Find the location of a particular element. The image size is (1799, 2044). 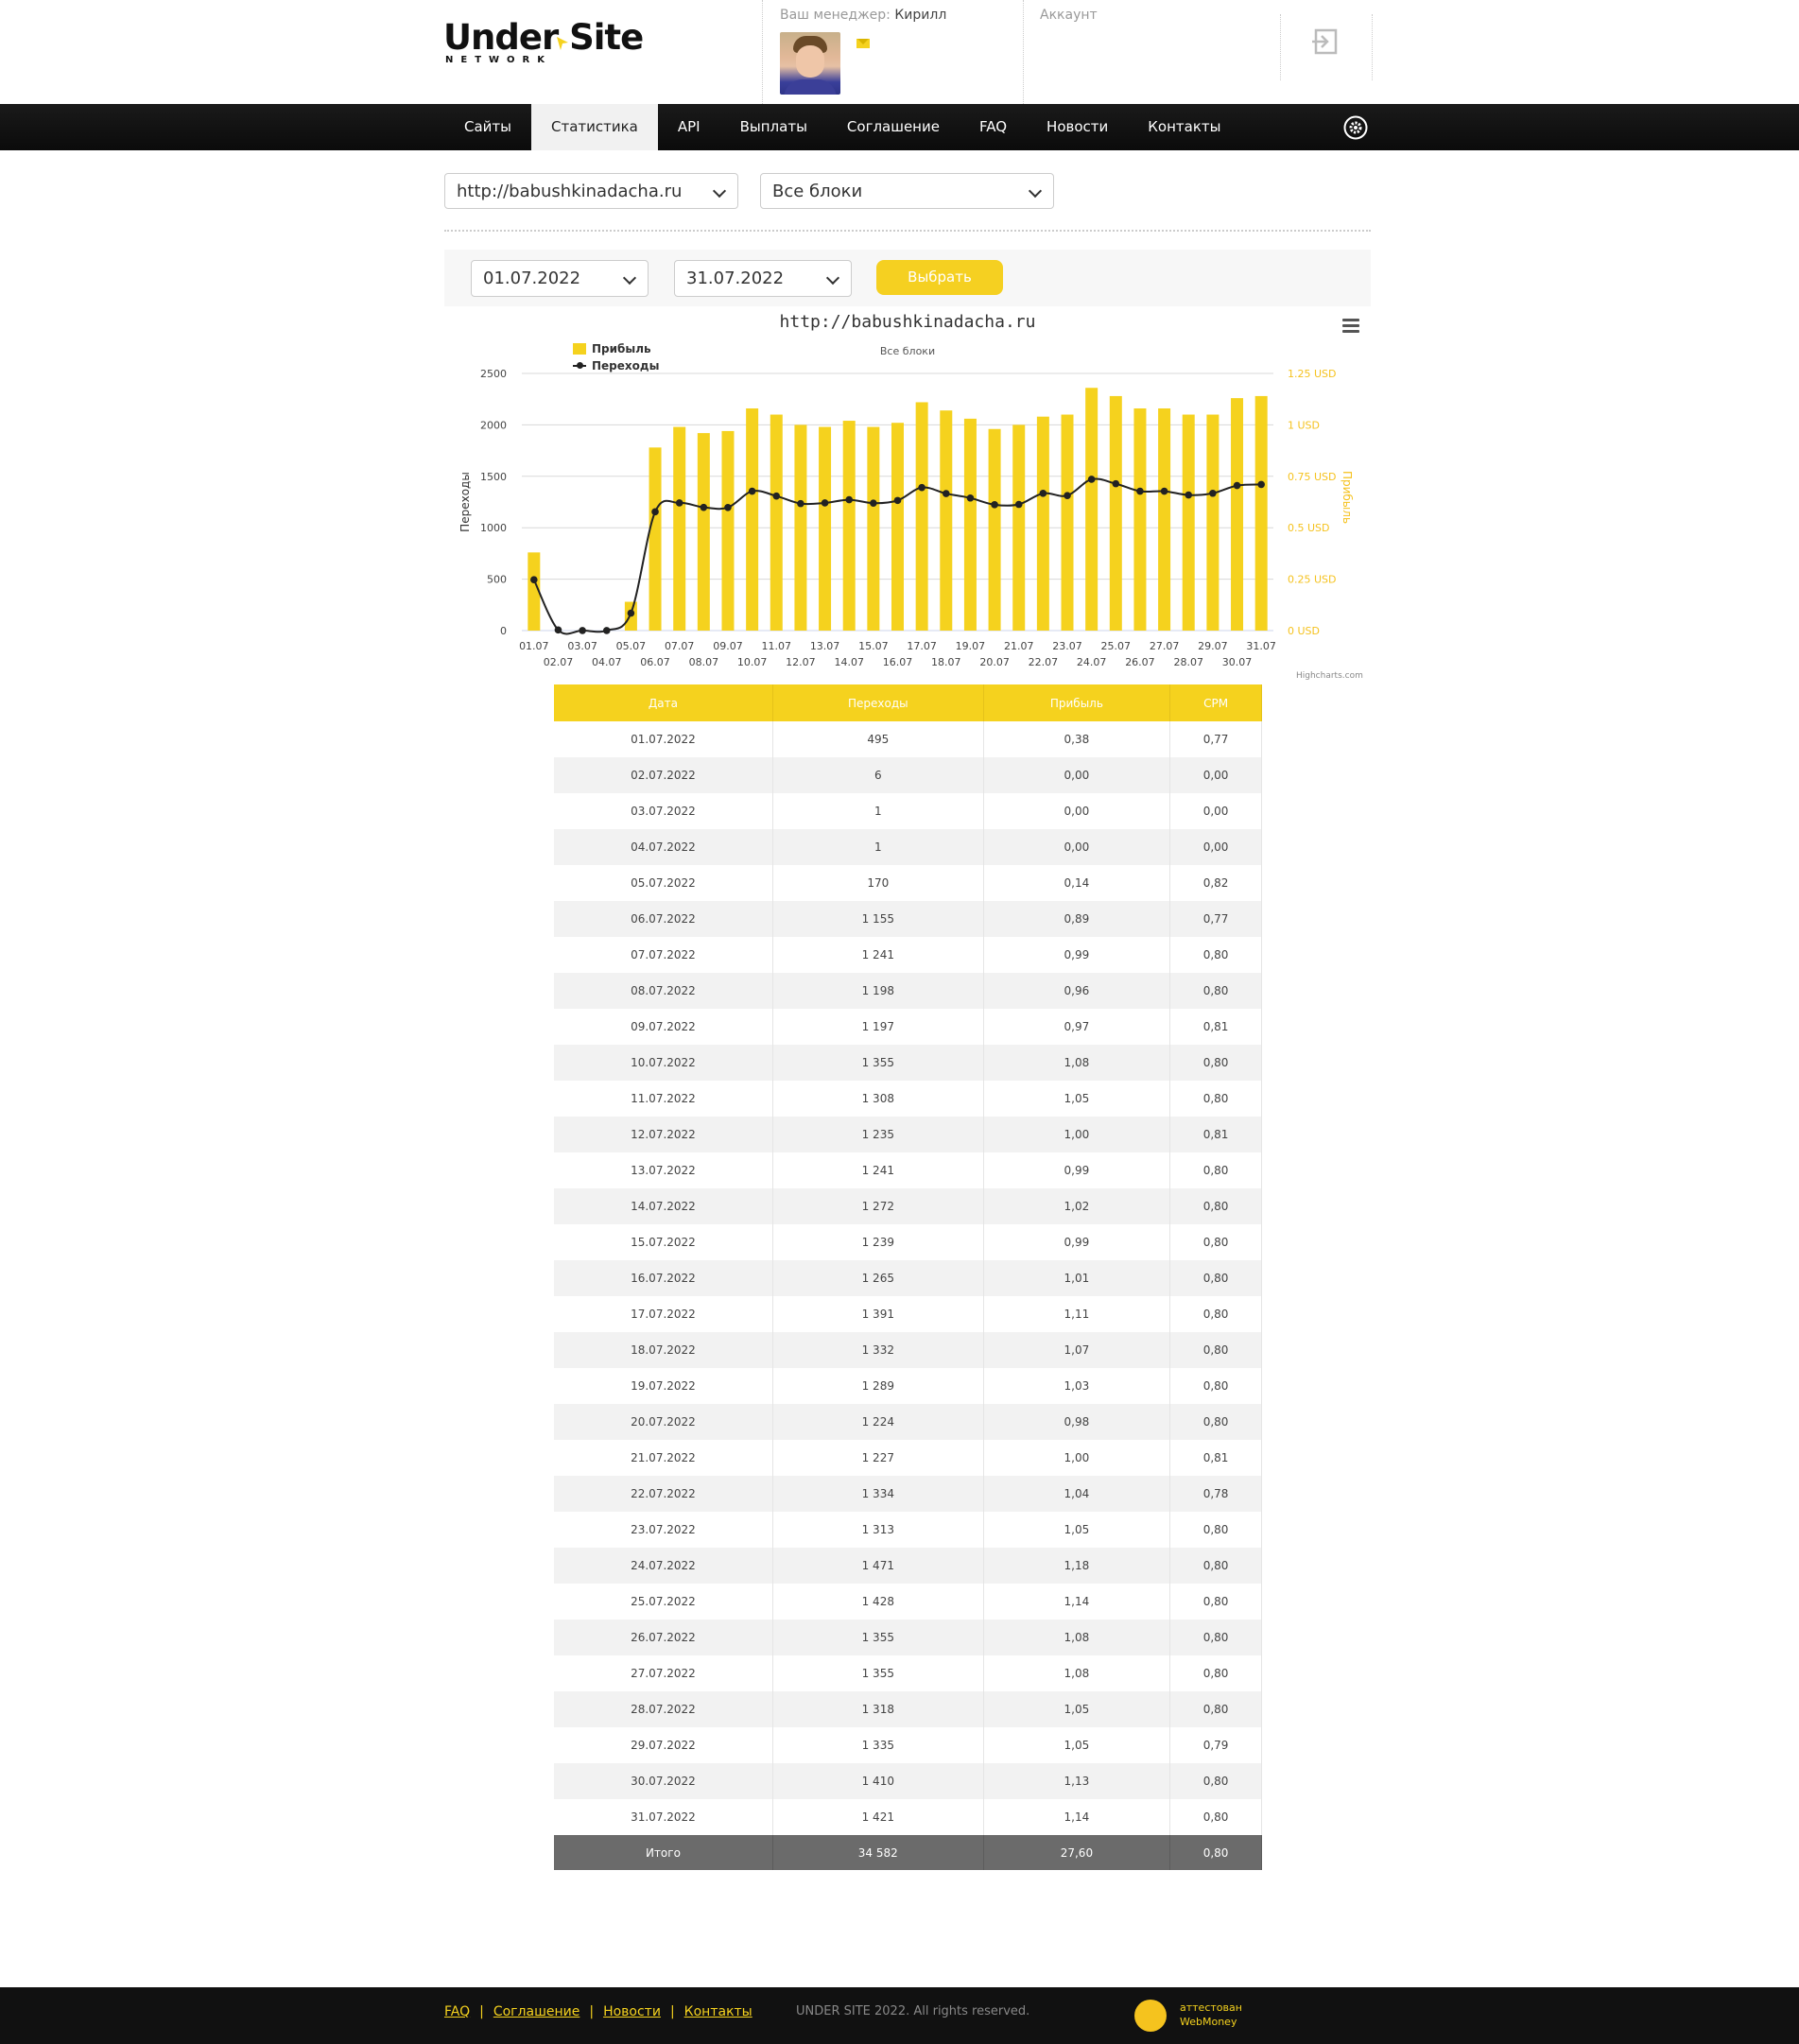

table-row: 18.07.2022 1 332 1,07 0,80 is located at coordinates (908, 1350).